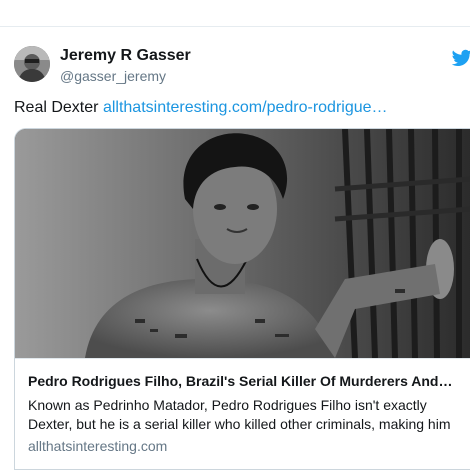 This screenshot has width=470, height=470. What do you see at coordinates (98, 446) in the screenshot?
I see `card-domain: allthatsinteresting.com` at bounding box center [98, 446].